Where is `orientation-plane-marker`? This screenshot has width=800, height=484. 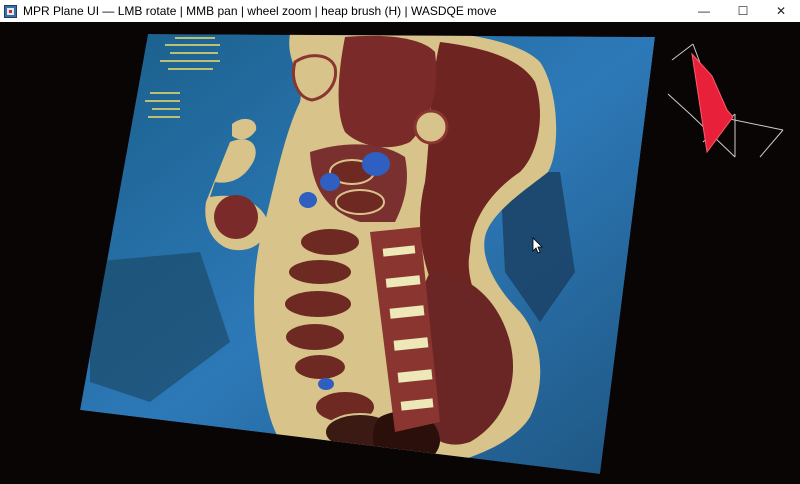 orientation-plane-marker is located at coordinates (712, 103).